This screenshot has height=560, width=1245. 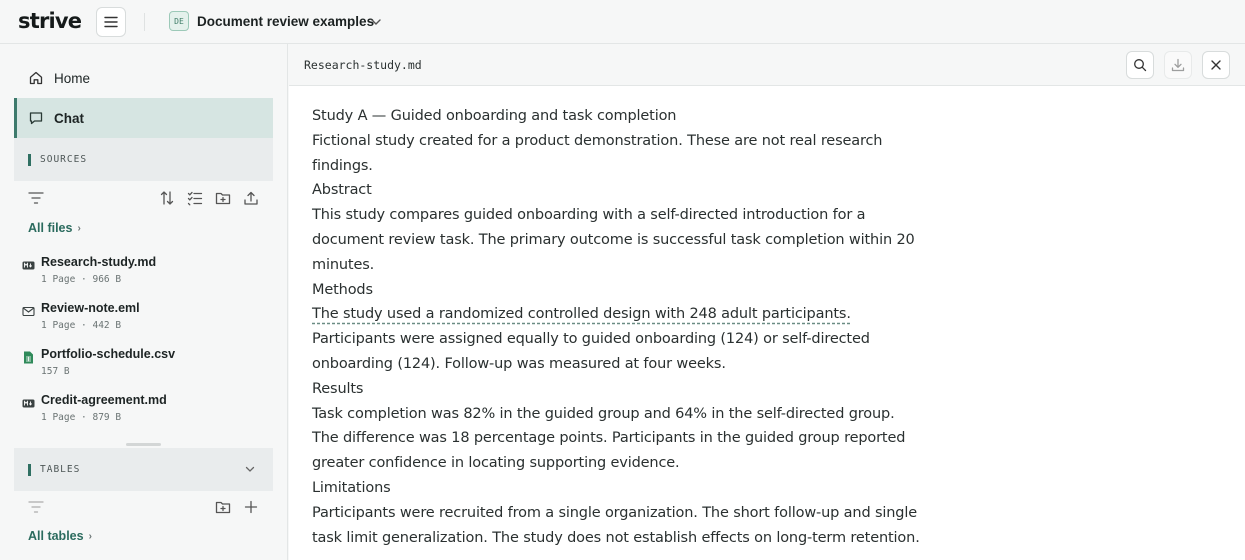 What do you see at coordinates (342, 289) in the screenshot?
I see `doc-heading-methods: Methods` at bounding box center [342, 289].